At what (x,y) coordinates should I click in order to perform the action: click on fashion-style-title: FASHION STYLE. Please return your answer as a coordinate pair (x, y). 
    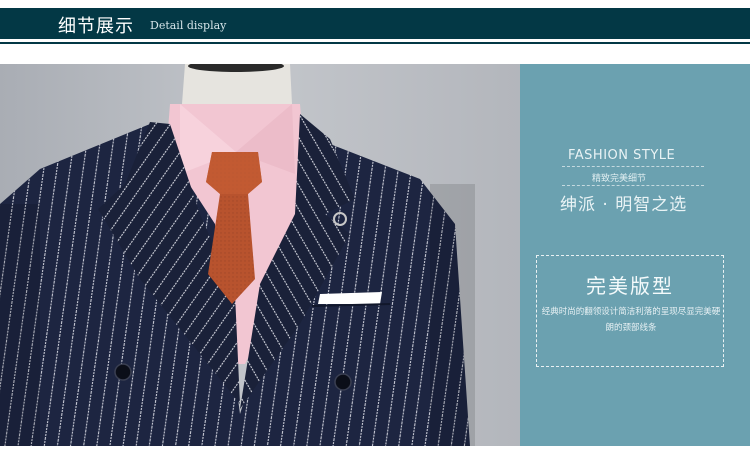
    Looking at the image, I should click on (622, 155).